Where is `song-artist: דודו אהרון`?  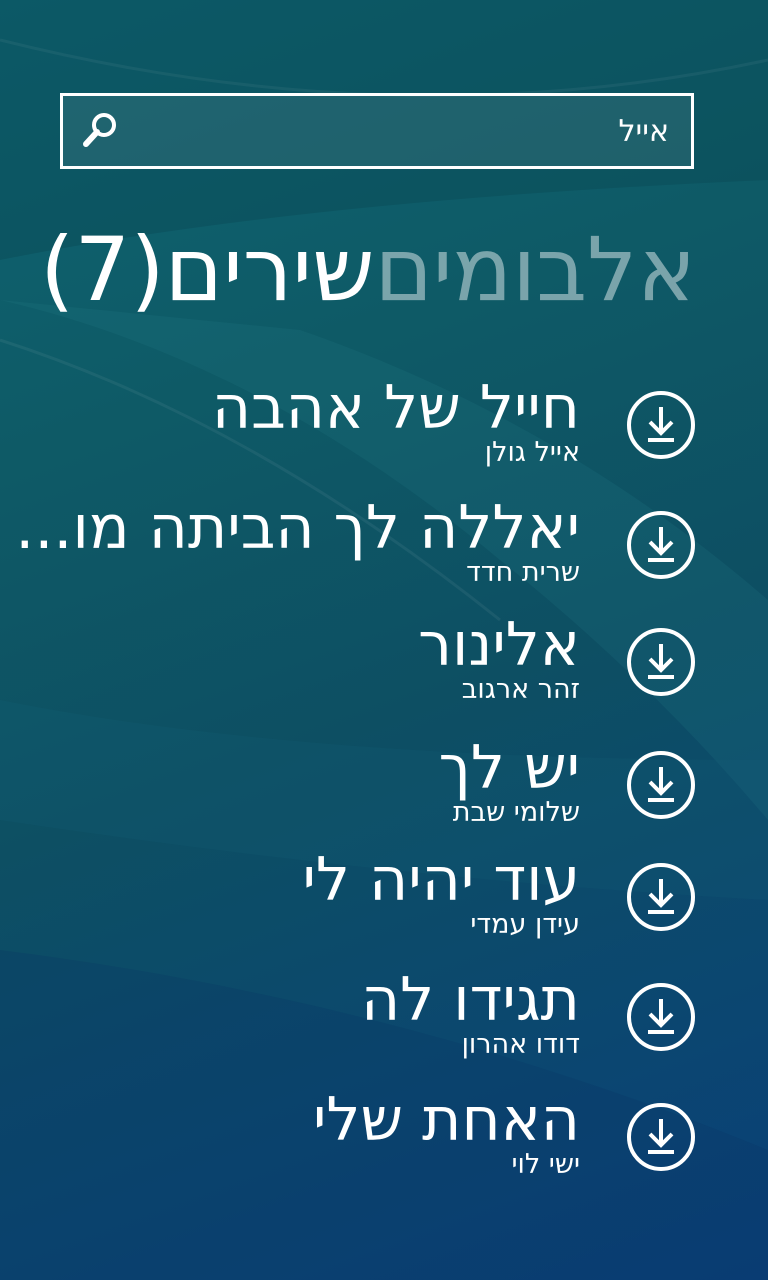
song-artist: דודו אהרון is located at coordinates (520, 1044).